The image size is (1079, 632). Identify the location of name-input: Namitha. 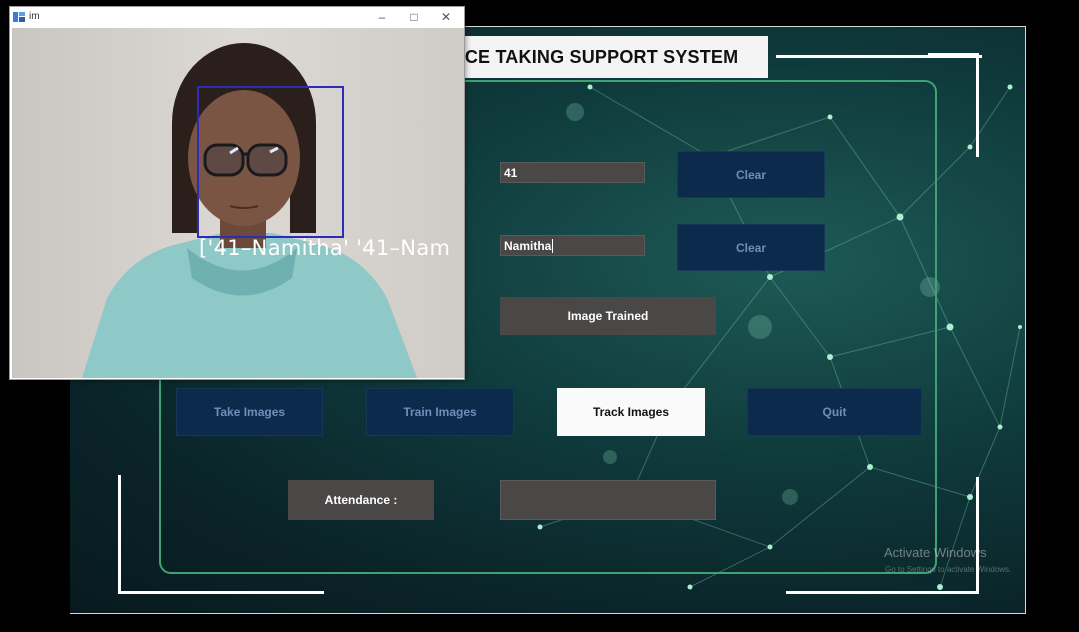
(572, 245).